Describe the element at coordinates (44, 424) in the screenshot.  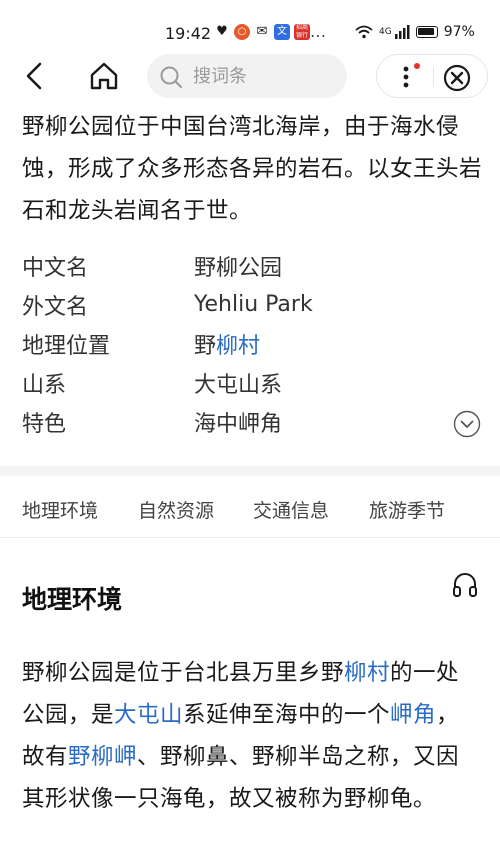
I see `infobox-label: 特色` at that location.